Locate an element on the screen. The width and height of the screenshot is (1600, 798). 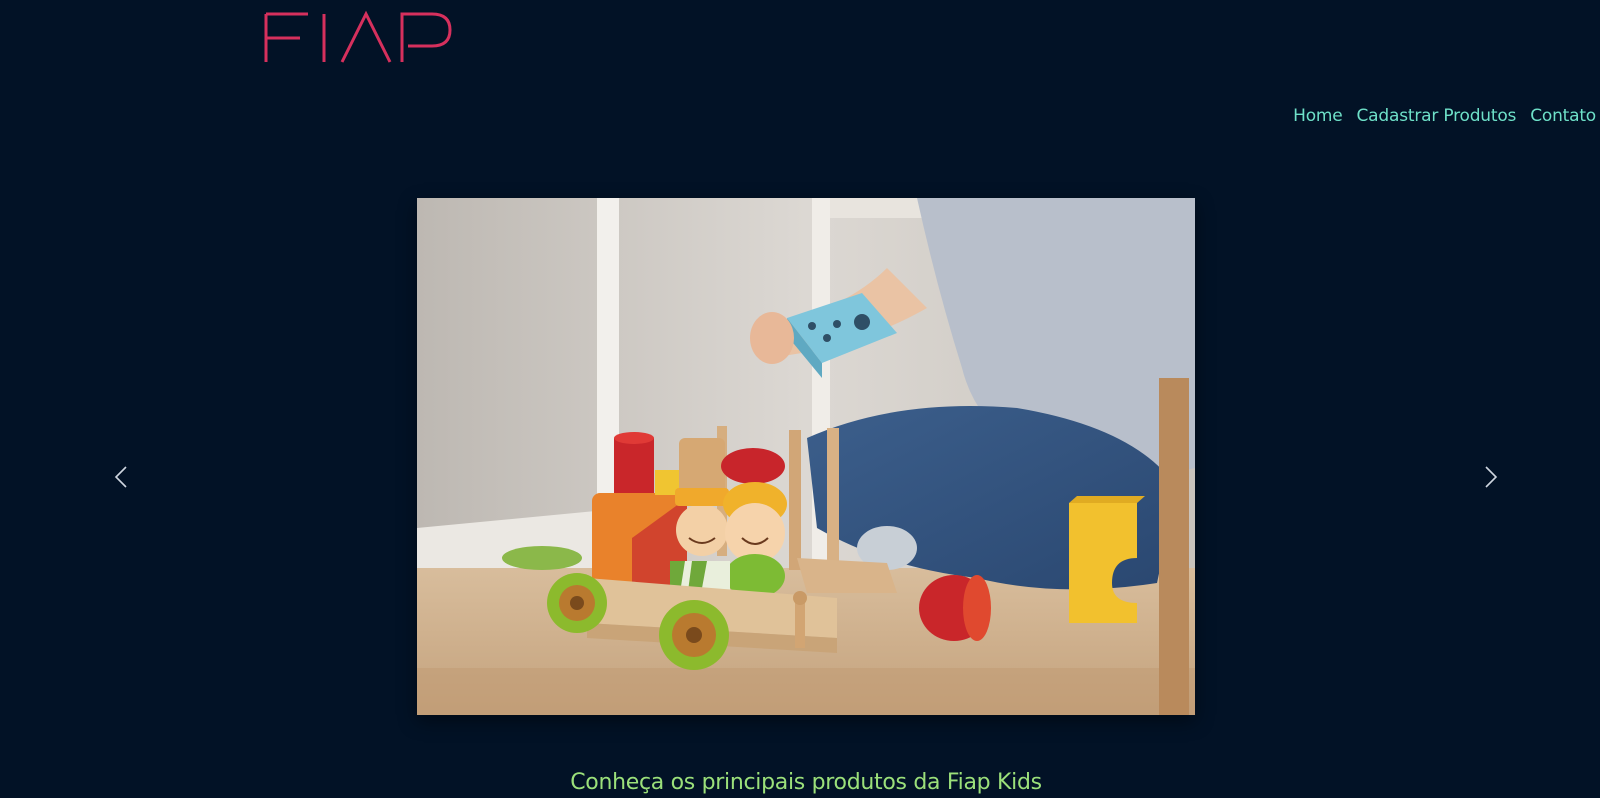
chevron-left-icon is located at coordinates (120, 477).